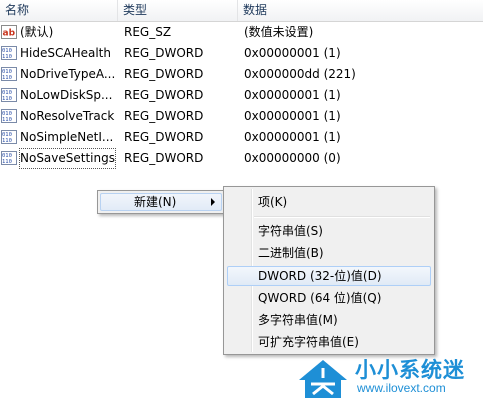 This screenshot has width=483, height=405. Describe the element at coordinates (290, 231) in the screenshot. I see `menu-item-string-value-label: 字符串值(S)` at that location.